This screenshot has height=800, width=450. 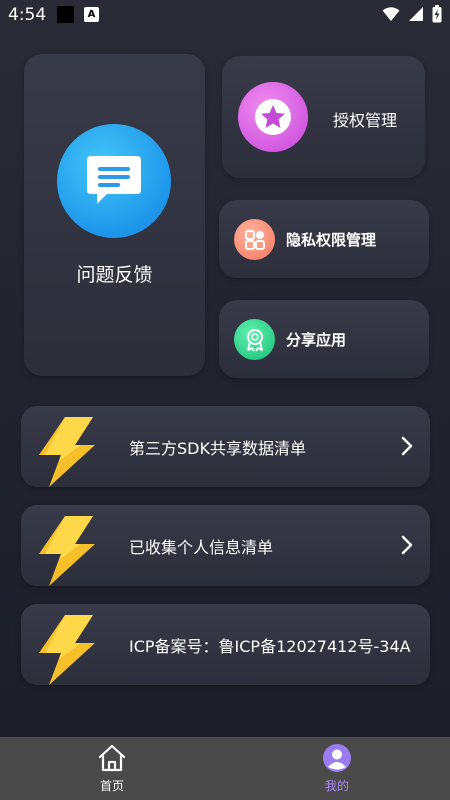 I want to click on award-ribbon-icon, so click(x=254, y=339).